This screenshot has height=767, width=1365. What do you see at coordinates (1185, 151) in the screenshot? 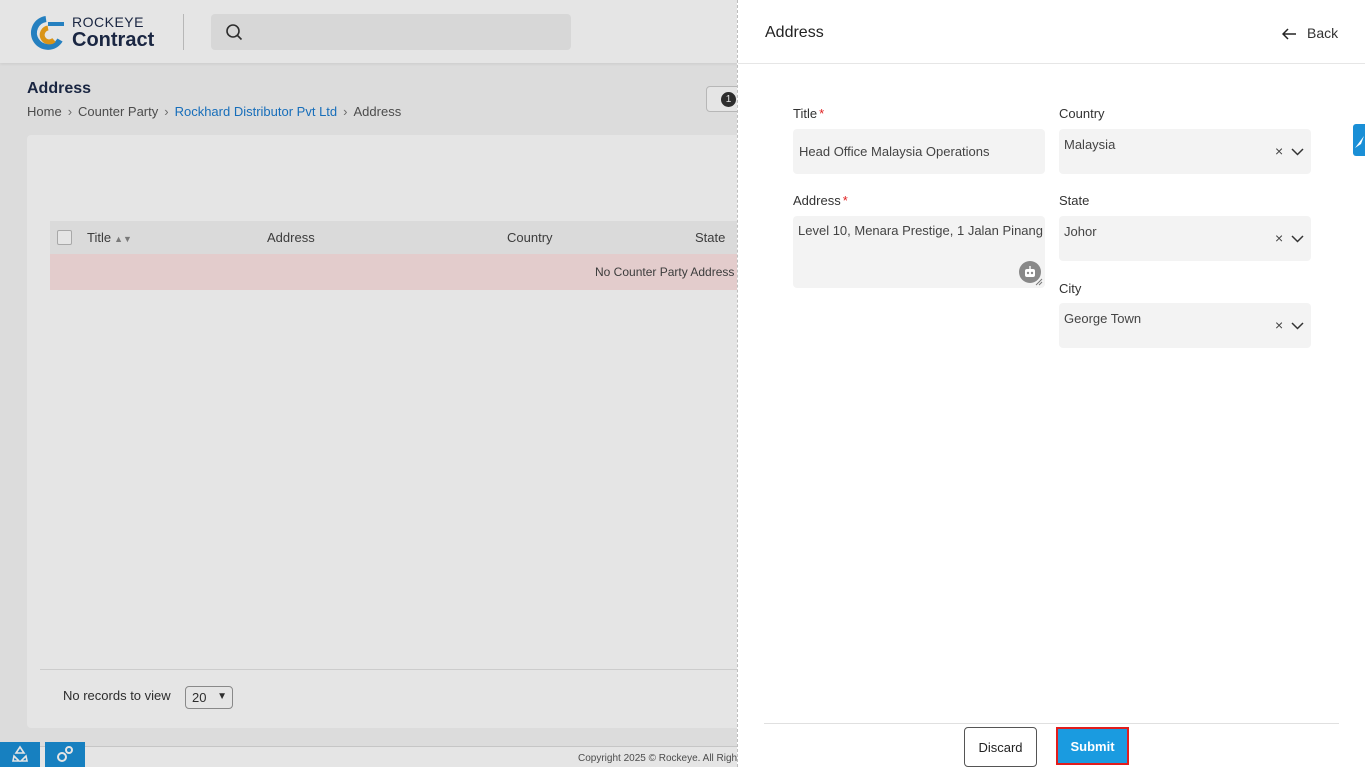
I see `country-select: Malaysia ×` at bounding box center [1185, 151].